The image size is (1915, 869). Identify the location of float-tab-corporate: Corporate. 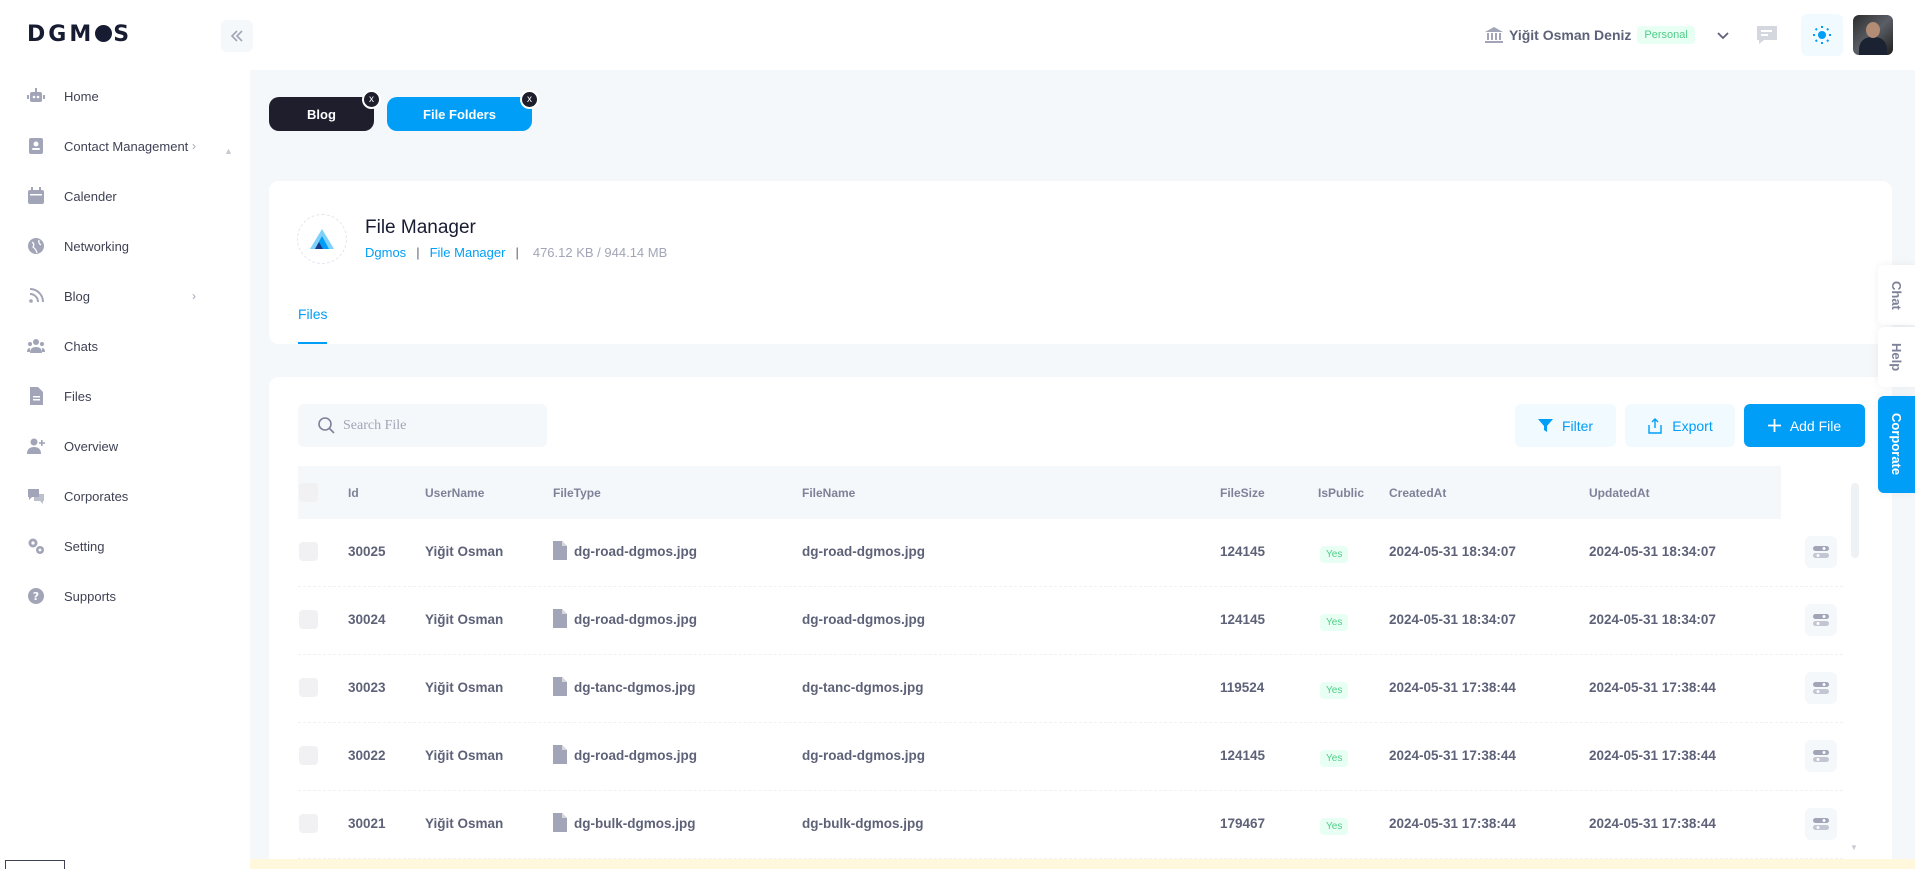
(1896, 444).